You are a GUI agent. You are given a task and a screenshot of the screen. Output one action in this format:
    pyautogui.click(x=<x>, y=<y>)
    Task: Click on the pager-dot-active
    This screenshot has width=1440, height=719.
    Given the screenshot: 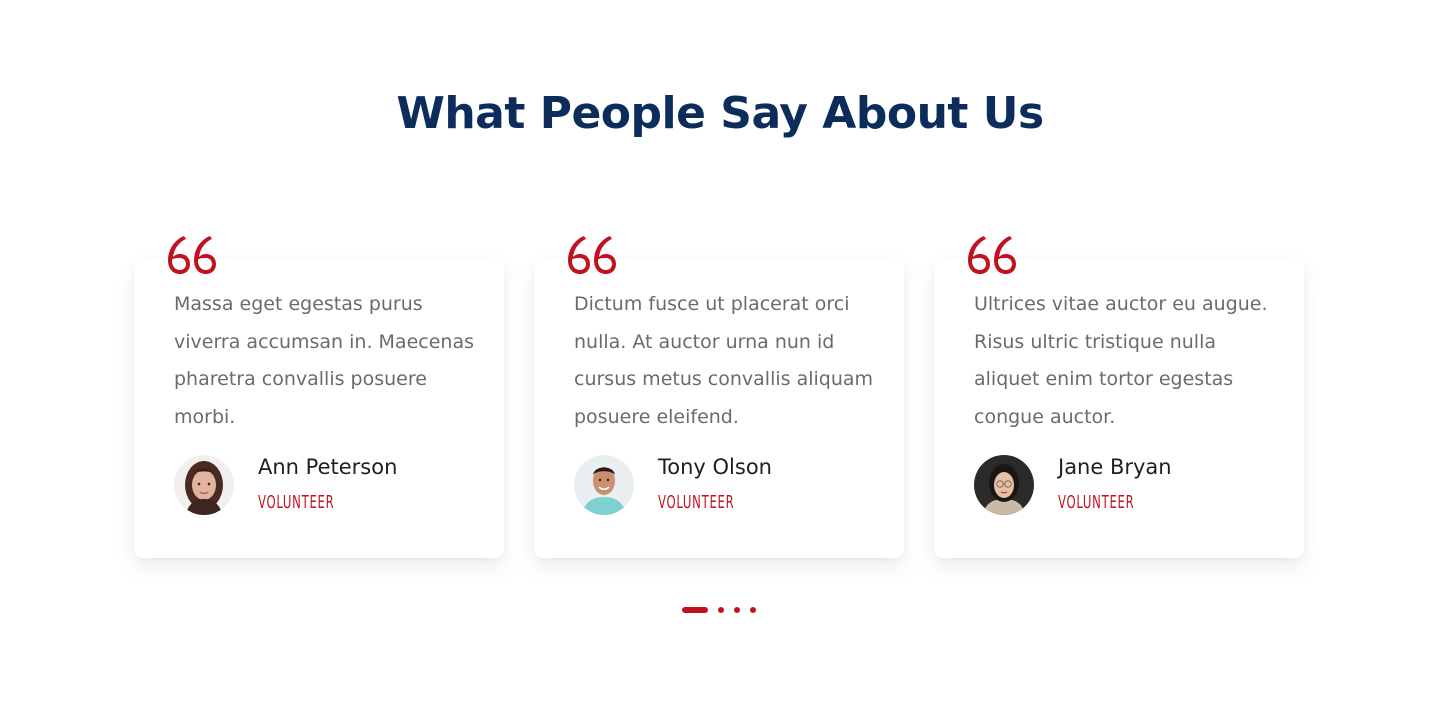 What is the action you would take?
    pyautogui.click(x=695, y=610)
    